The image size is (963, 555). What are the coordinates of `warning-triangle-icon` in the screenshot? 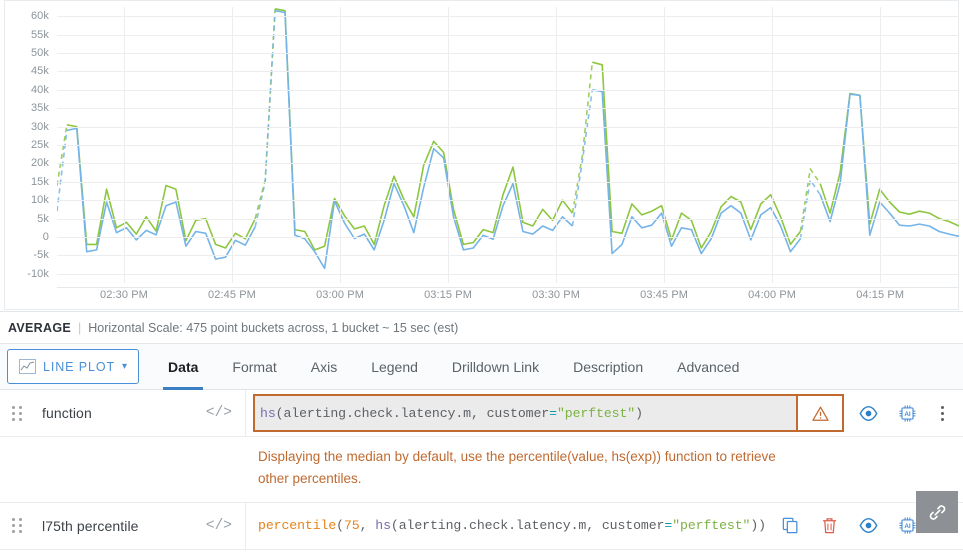 It's located at (820, 413).